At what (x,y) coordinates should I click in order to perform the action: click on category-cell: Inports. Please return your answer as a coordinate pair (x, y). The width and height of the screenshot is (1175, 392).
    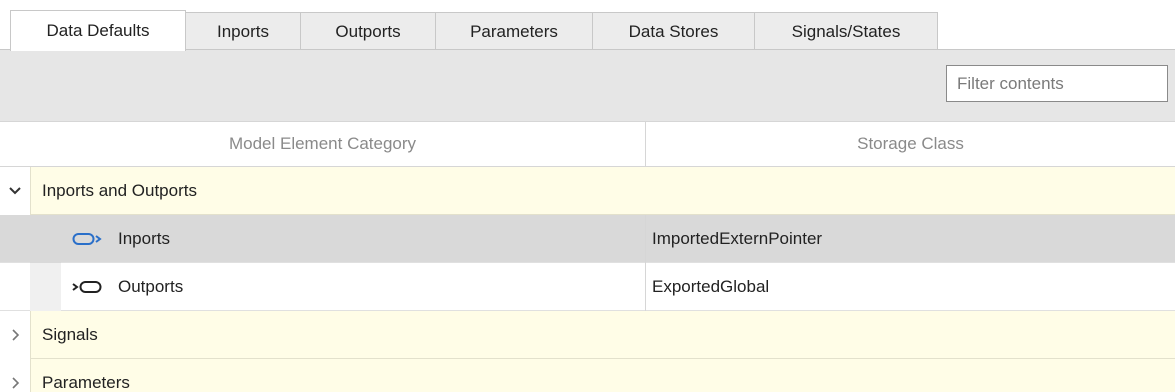
    Looking at the image, I should click on (121, 239).